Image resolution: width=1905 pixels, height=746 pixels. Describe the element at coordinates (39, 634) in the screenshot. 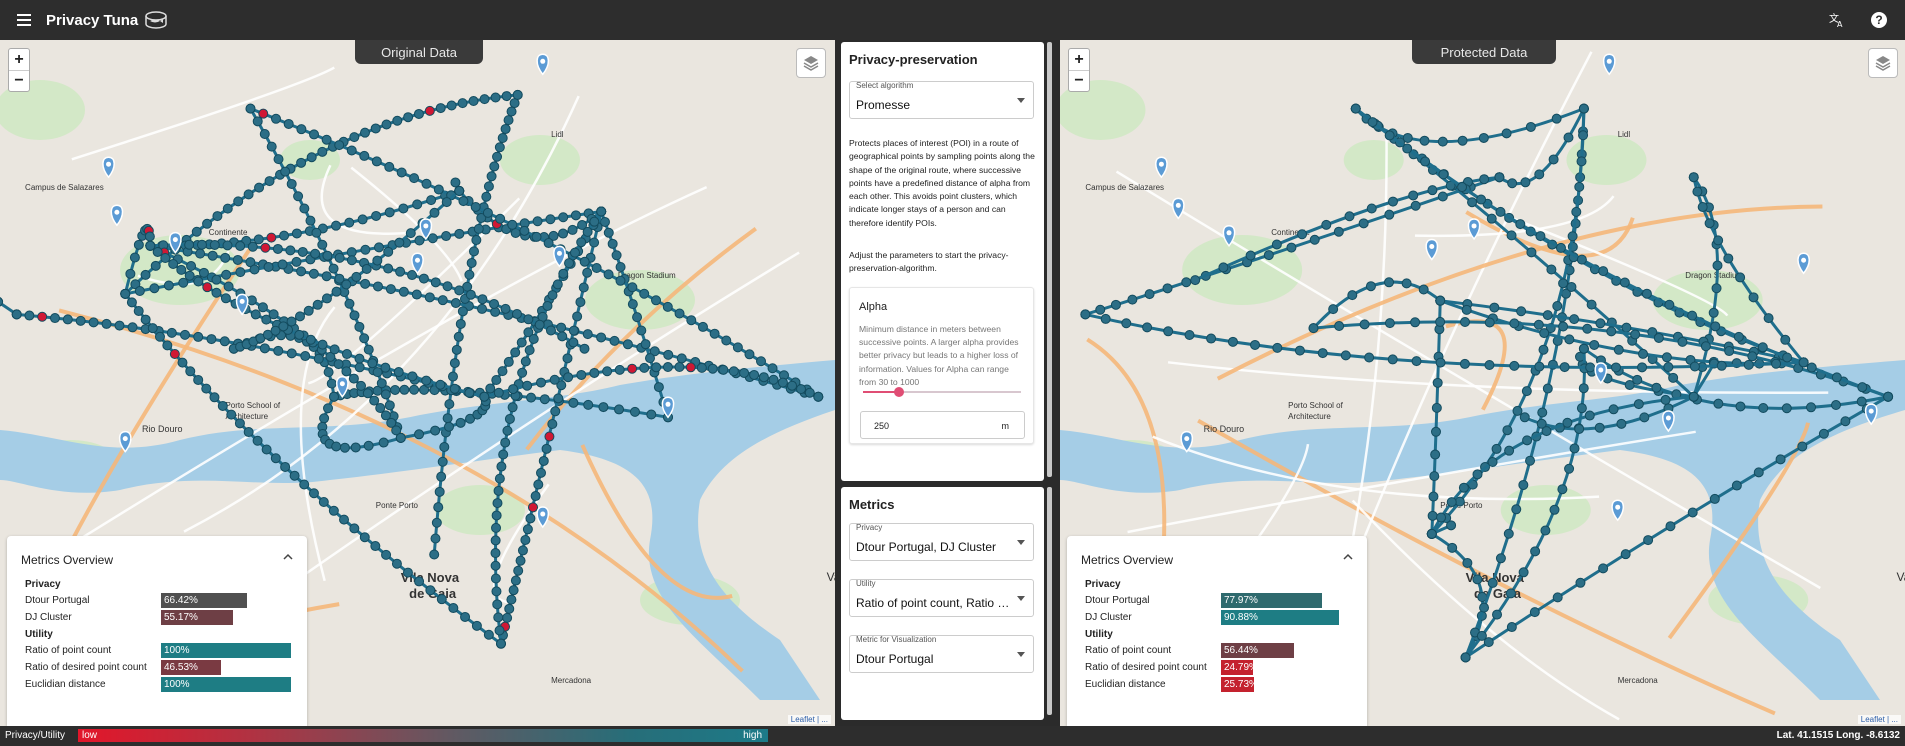

I see `utility-heading: Utility` at that location.